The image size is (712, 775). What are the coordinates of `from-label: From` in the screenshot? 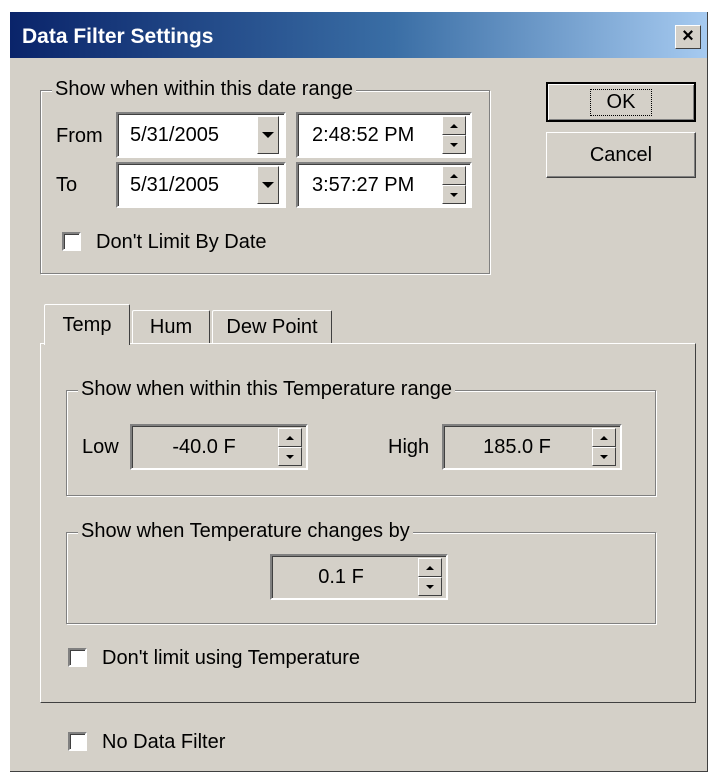 It's located at (79, 136).